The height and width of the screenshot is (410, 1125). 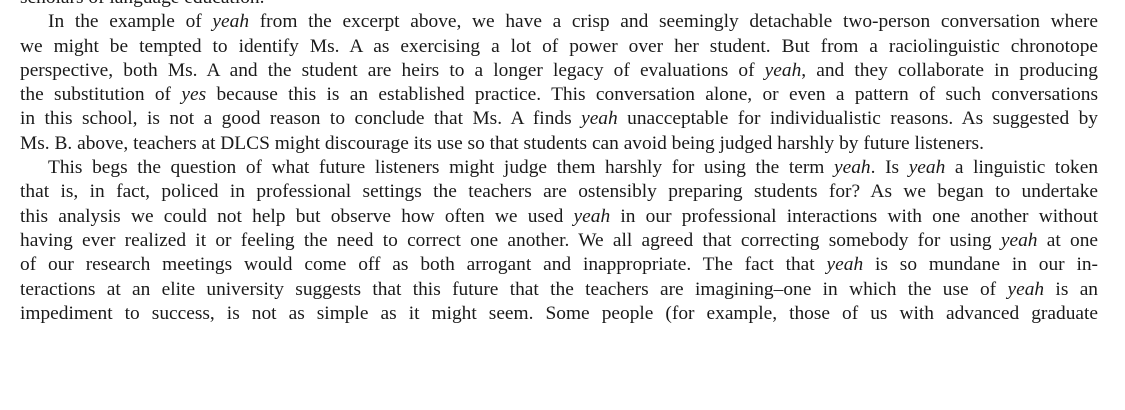 What do you see at coordinates (101, 95) in the screenshot?
I see `text-run: the substitution of` at bounding box center [101, 95].